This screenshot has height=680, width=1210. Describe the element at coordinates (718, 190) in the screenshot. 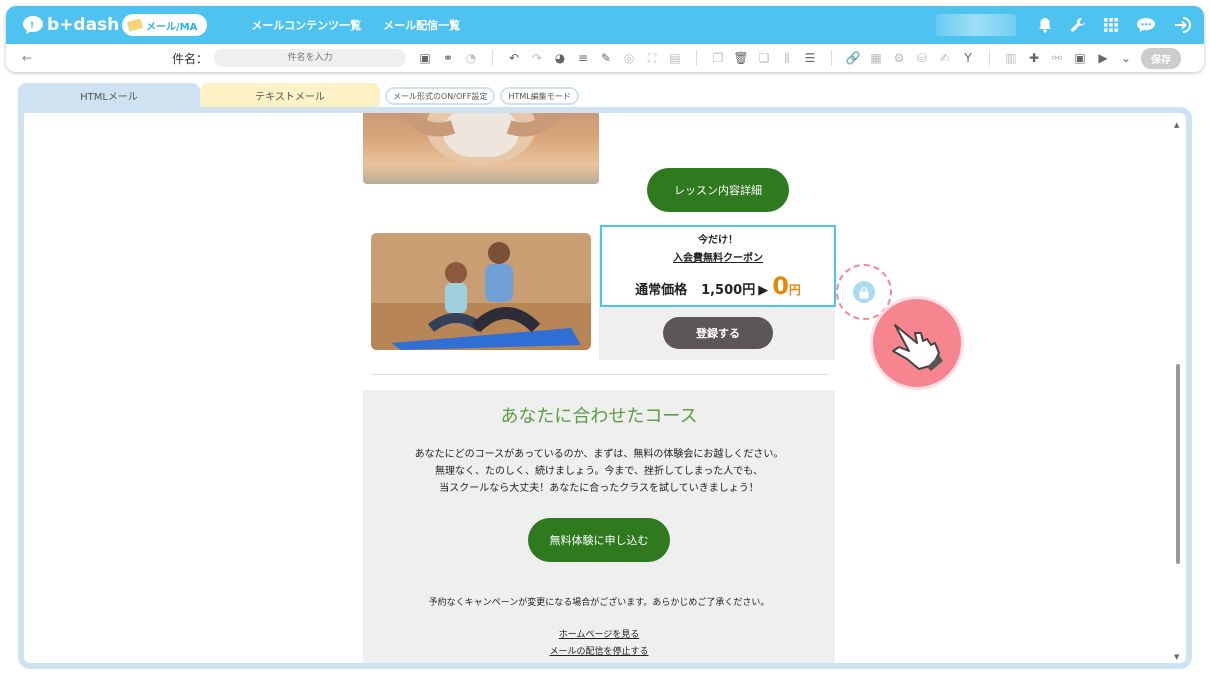

I see `lesson-details-button: レッスン内容詳細` at that location.